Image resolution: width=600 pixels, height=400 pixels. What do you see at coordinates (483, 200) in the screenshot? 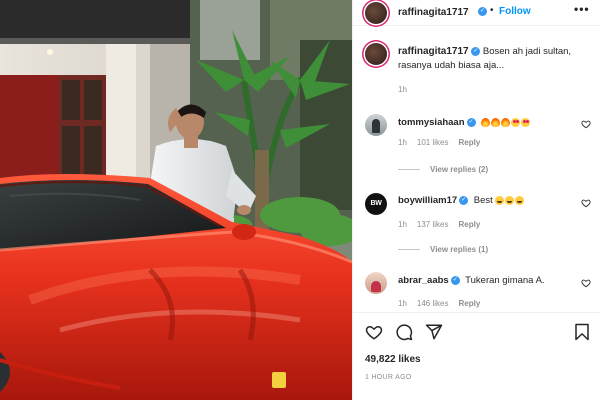
I see `comment-text: Best` at bounding box center [483, 200].